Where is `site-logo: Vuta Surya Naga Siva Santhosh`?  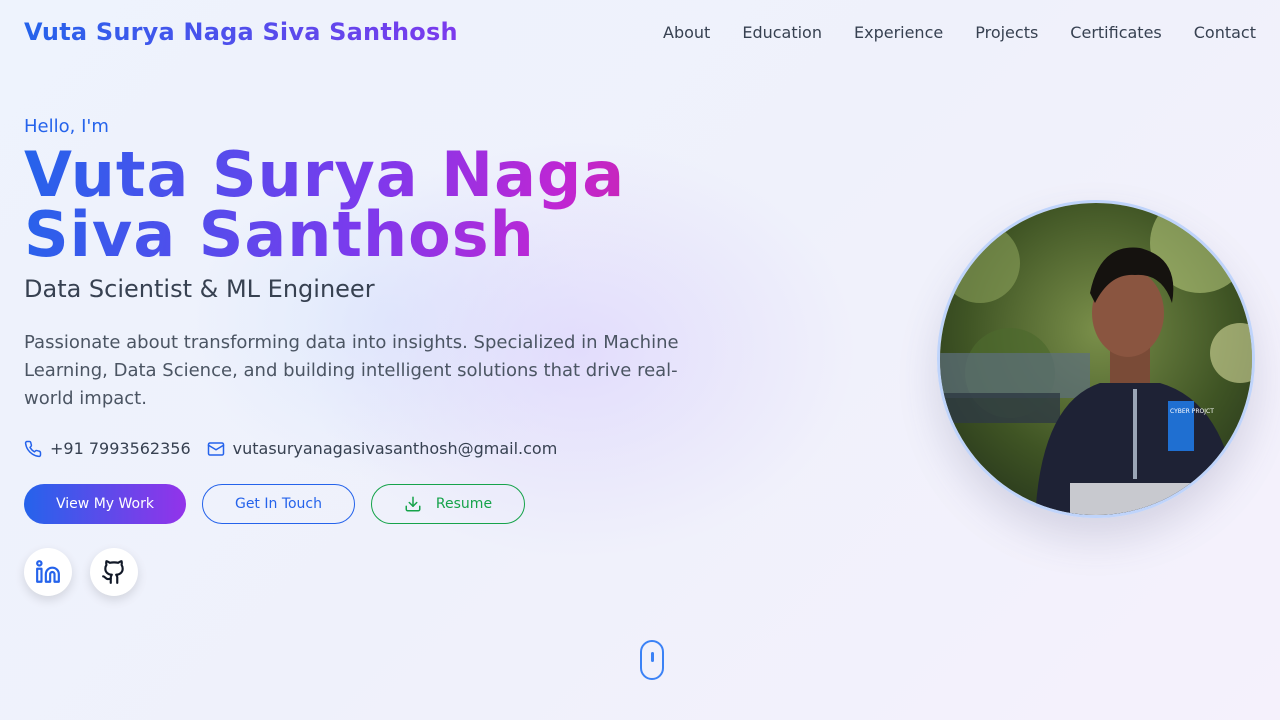 site-logo: Vuta Surya Naga Siva Santhosh is located at coordinates (241, 32).